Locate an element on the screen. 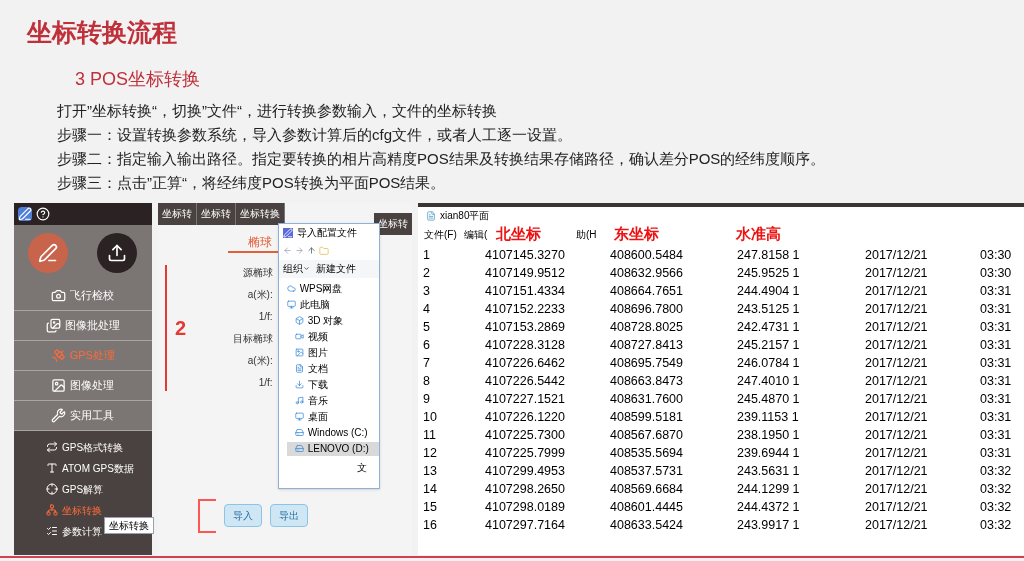 This screenshot has height=561, width=1024. tree-item: 桌面 is located at coordinates (332, 416).